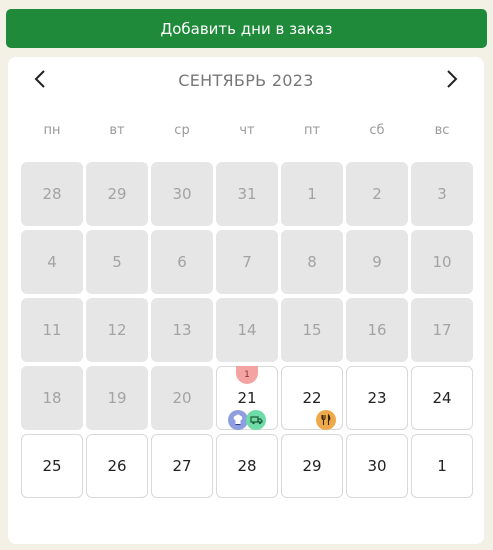  What do you see at coordinates (117, 130) in the screenshot?
I see `weekday-label: вт` at bounding box center [117, 130].